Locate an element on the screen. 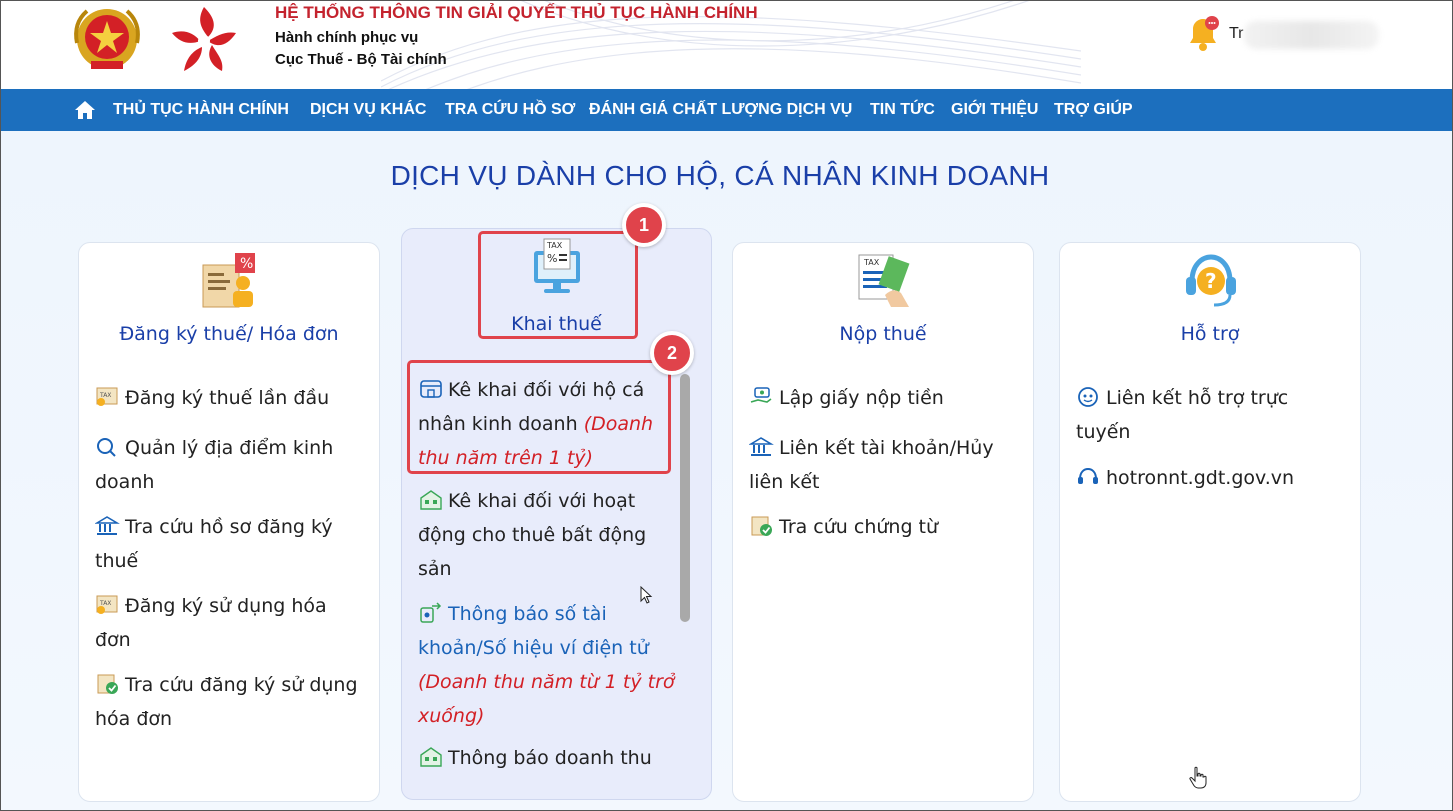  list-item-dang-ky-thue-lan-dau: TAX Đăng ký thuế lần đầu is located at coordinates (230, 398).